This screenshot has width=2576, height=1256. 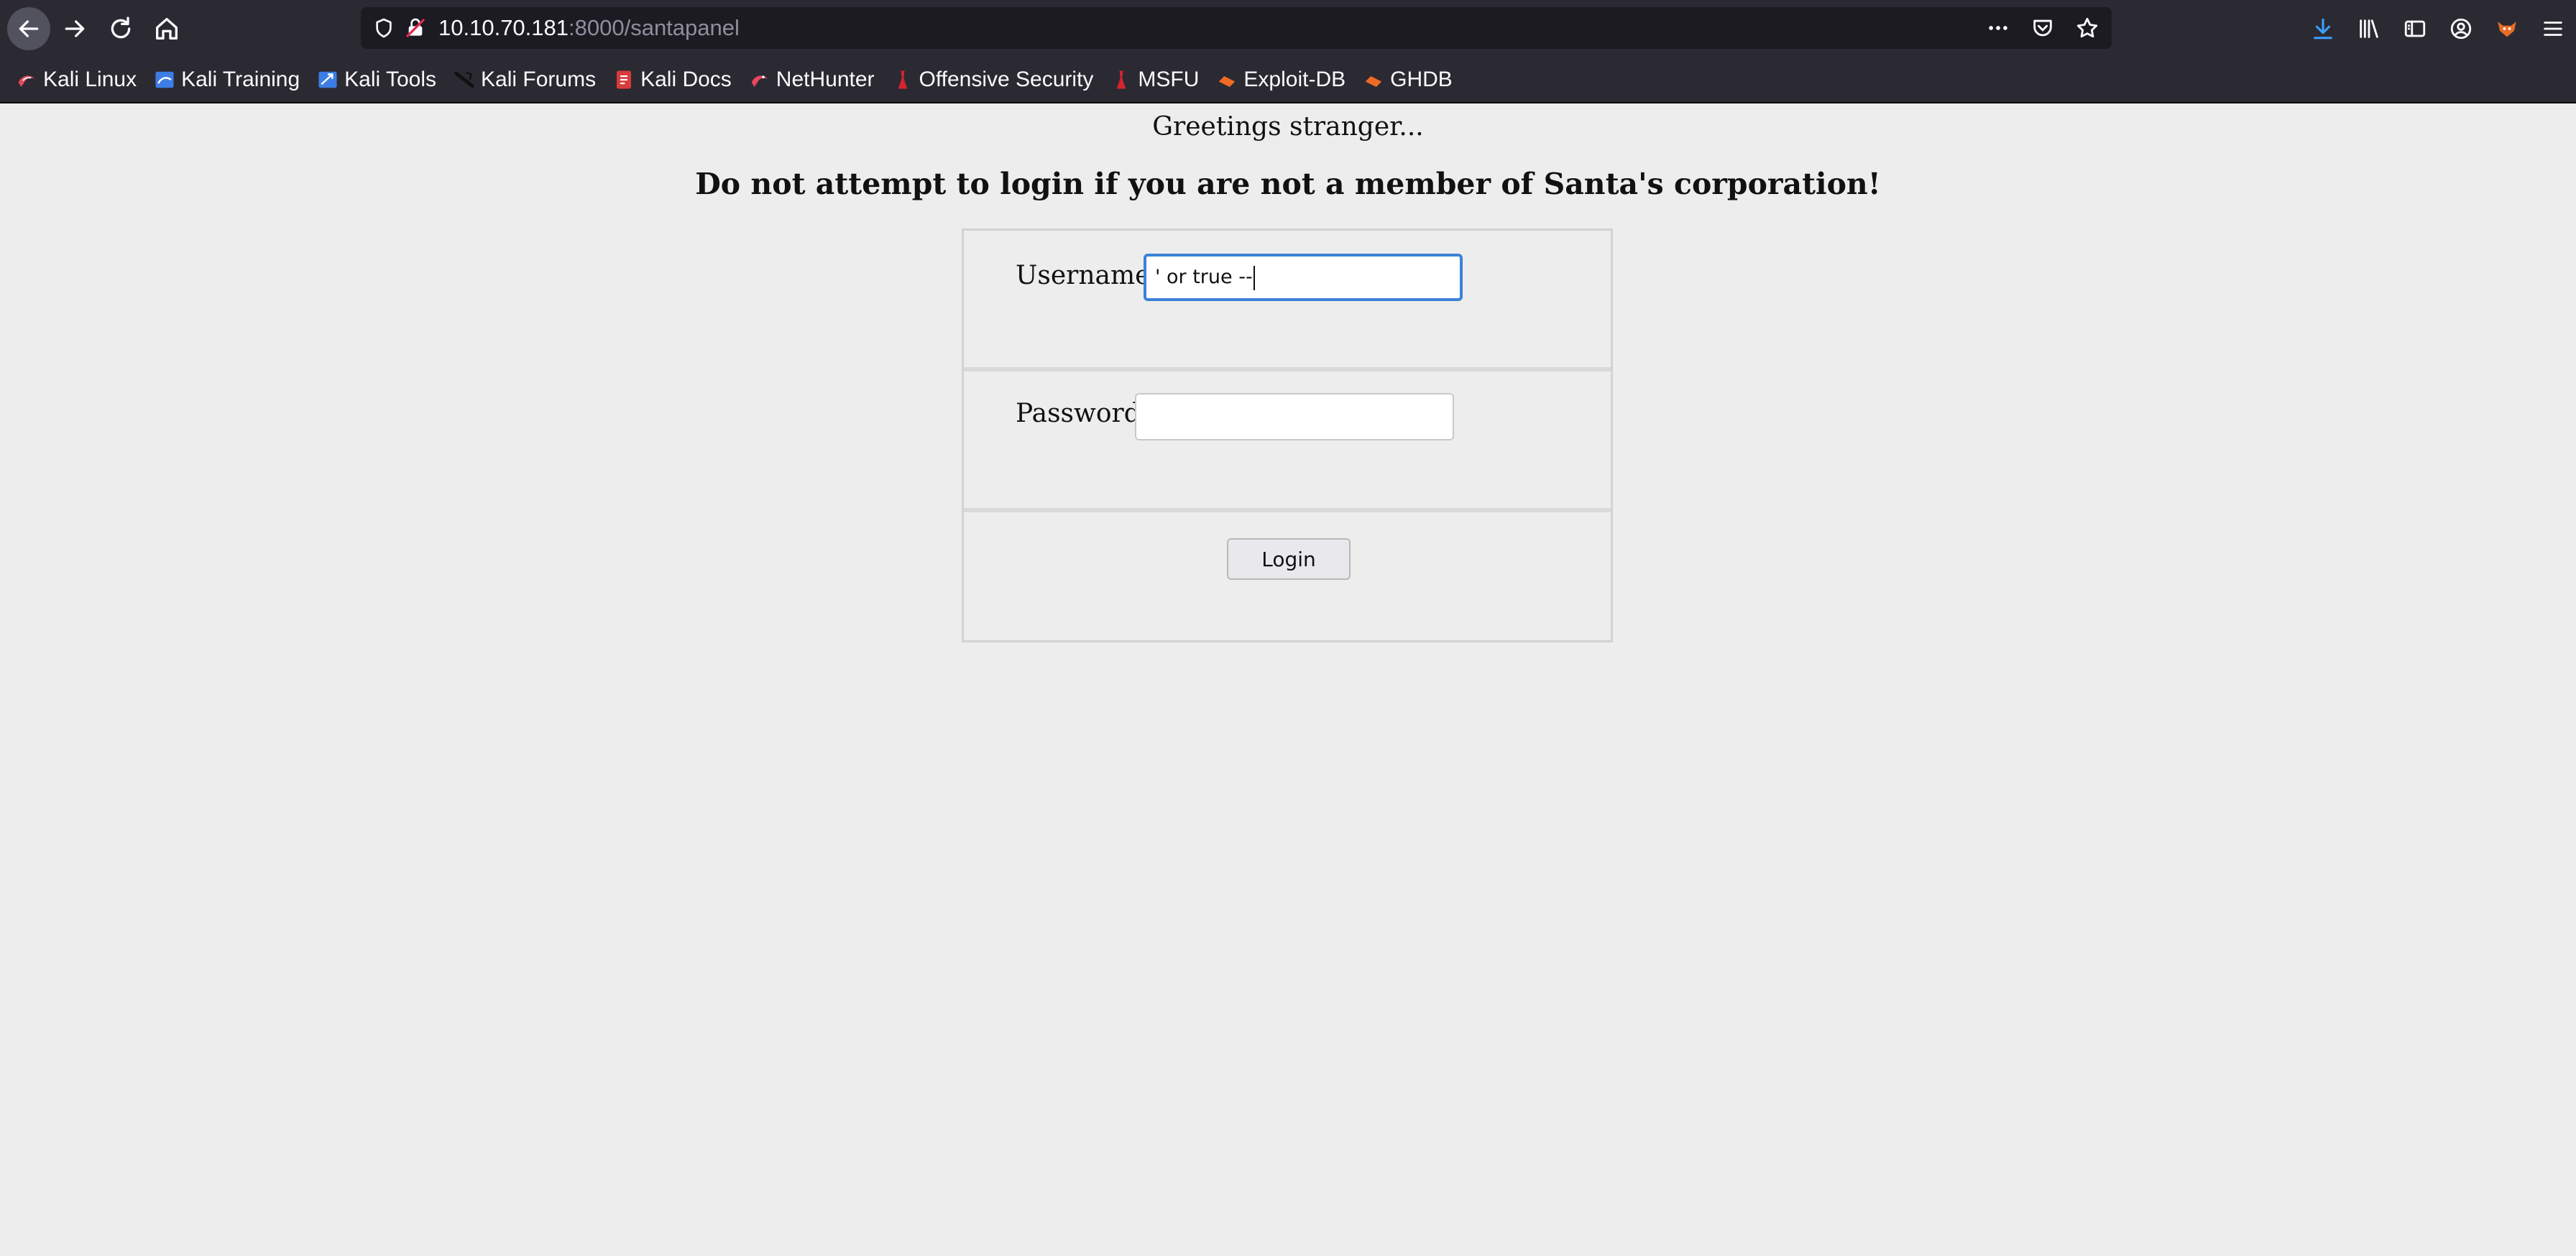 I want to click on login-button: Login, so click(x=1289, y=559).